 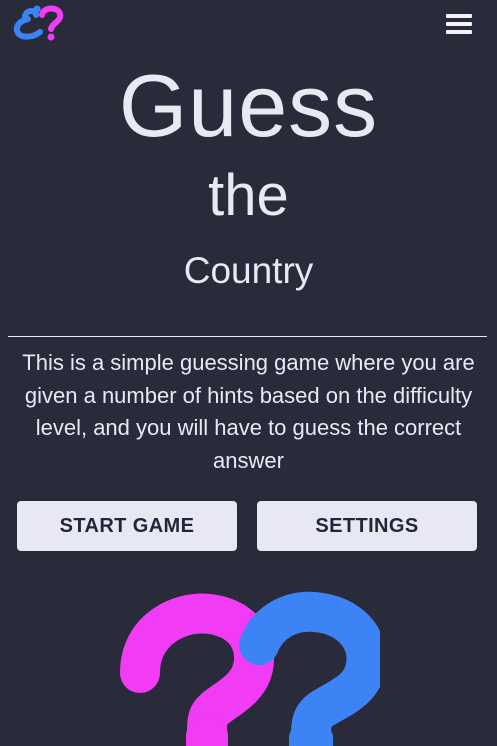 I want to click on title-the: the, so click(x=248, y=195).